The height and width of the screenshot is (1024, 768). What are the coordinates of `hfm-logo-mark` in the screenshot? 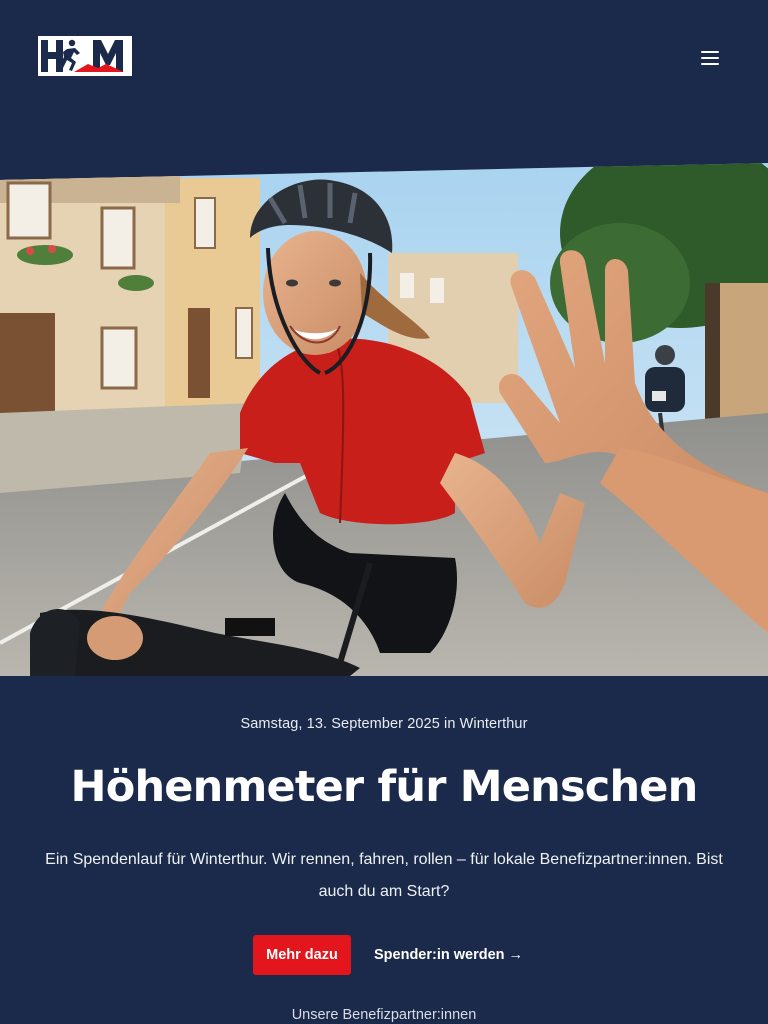 It's located at (85, 56).